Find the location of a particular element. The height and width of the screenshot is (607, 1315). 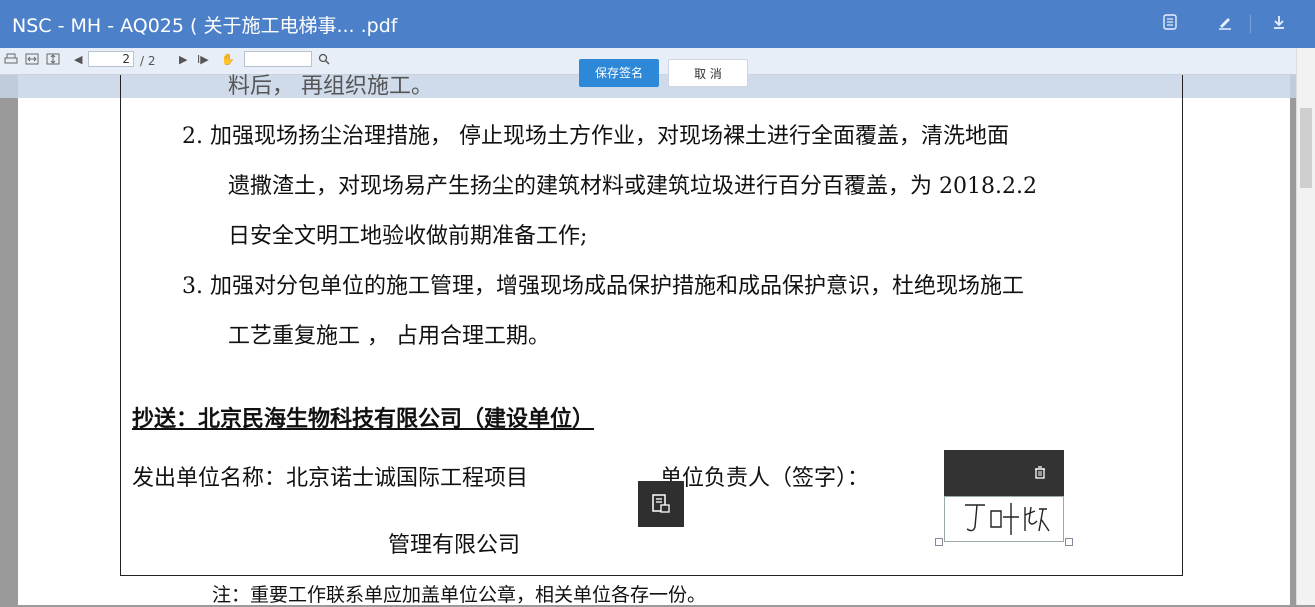

save-signature-button: 保存签名 is located at coordinates (619, 73).